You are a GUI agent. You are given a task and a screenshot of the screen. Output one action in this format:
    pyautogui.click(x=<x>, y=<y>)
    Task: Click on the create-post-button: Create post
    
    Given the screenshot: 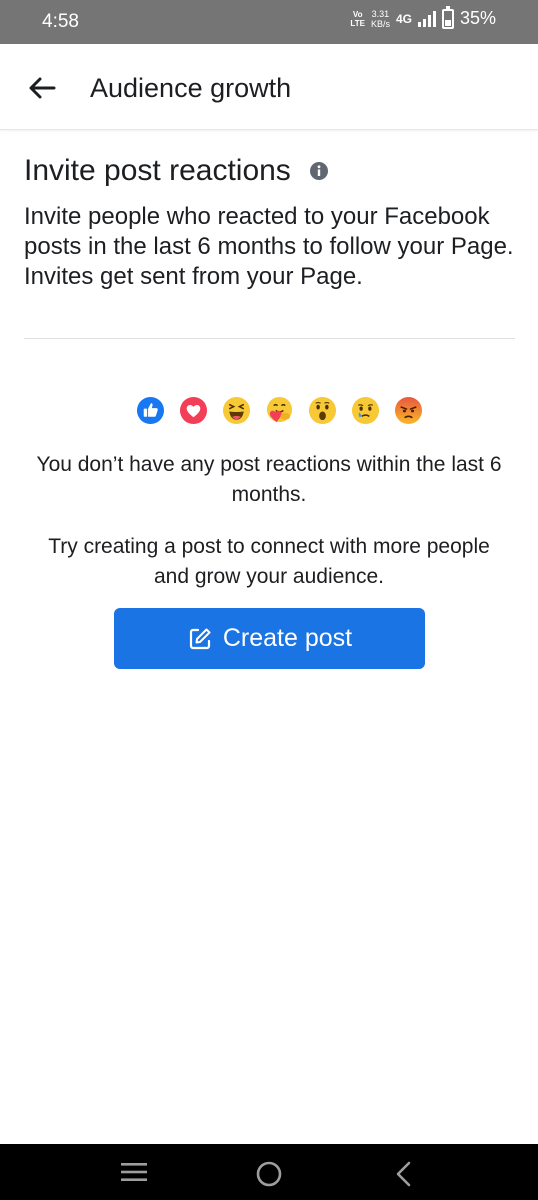 What is the action you would take?
    pyautogui.click(x=269, y=638)
    